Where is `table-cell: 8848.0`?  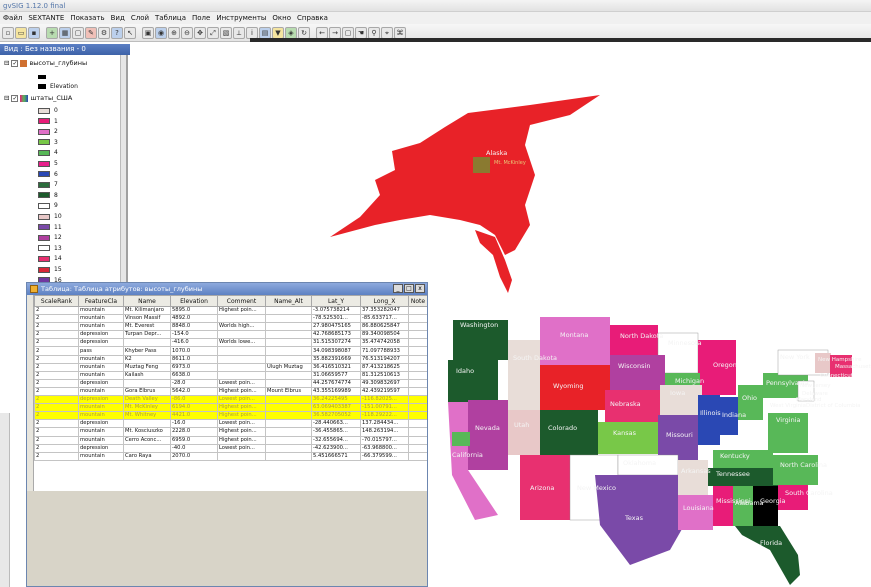 table-cell: 8848.0 is located at coordinates (194, 327).